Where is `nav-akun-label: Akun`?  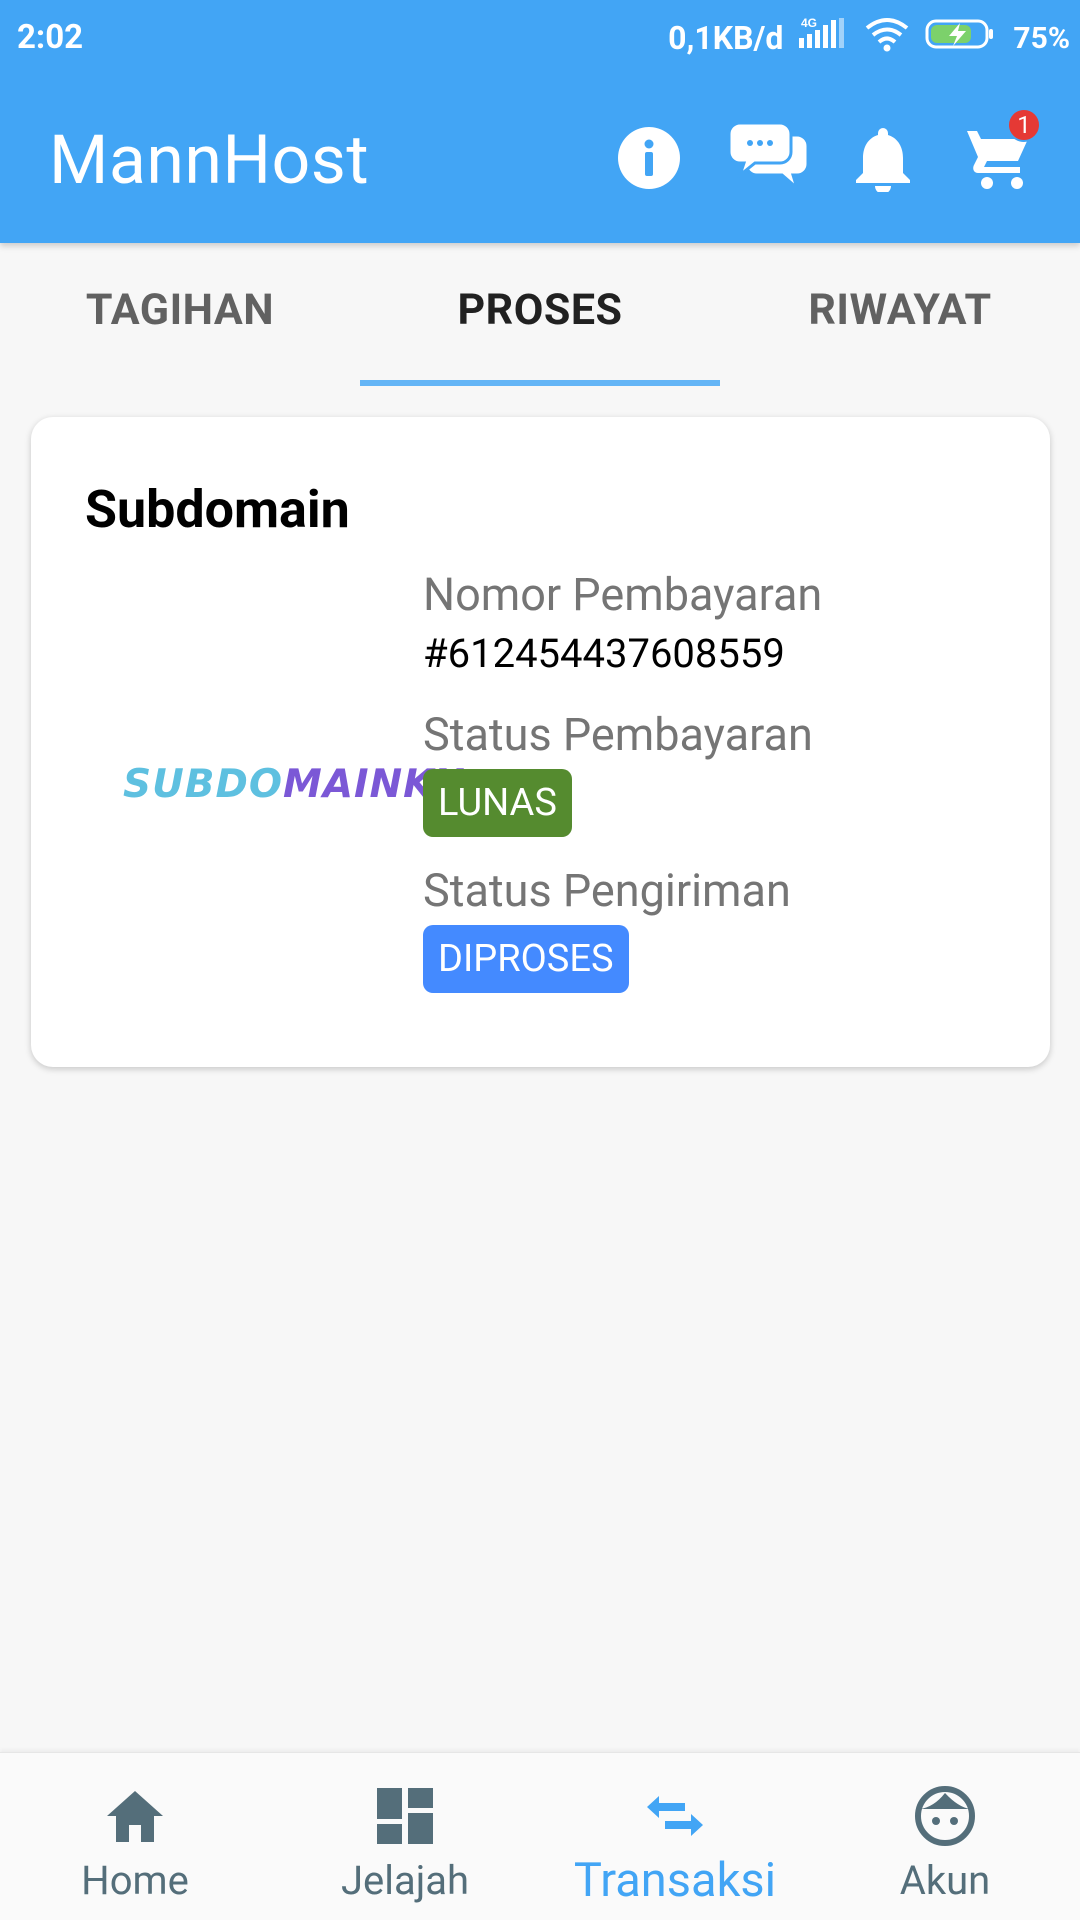 nav-akun-label: Akun is located at coordinates (945, 1880).